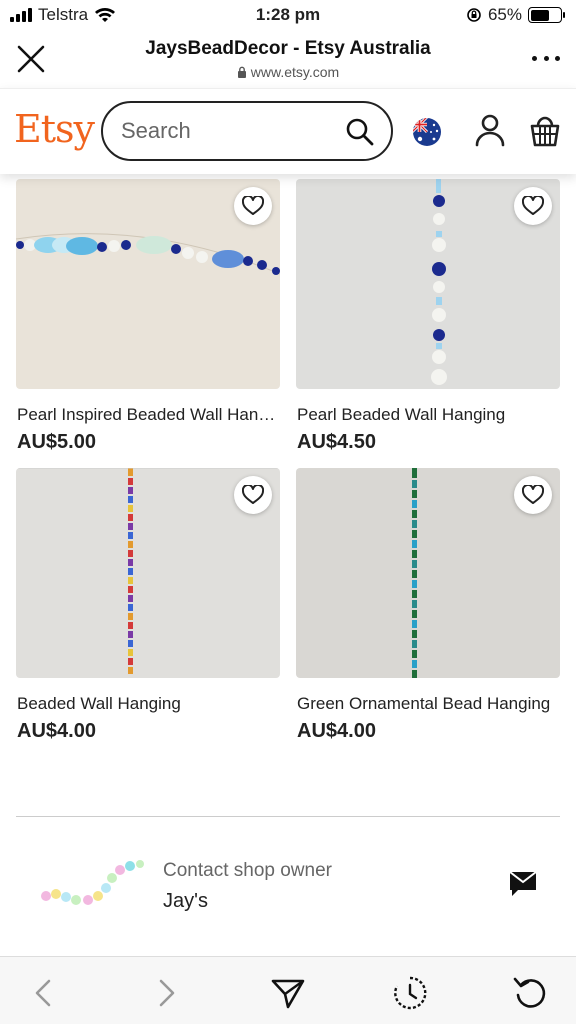 This screenshot has height=1024, width=576. Describe the element at coordinates (429, 415) in the screenshot. I see `listing-title: Pearl Beaded Wall Hanging` at that location.